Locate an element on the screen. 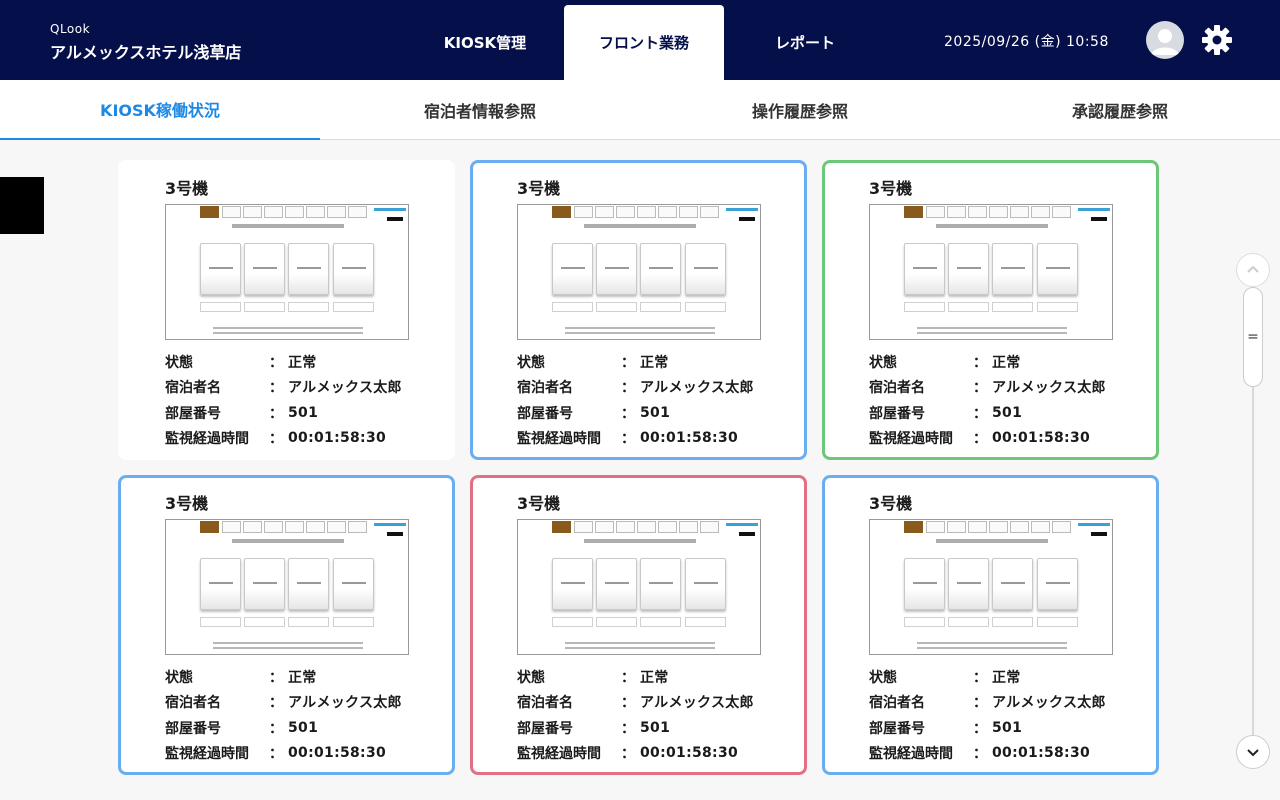 Image resolution: width=1280 pixels, height=800 pixels. info-row-status: 状態 ： 正常 is located at coordinates (999, 677).